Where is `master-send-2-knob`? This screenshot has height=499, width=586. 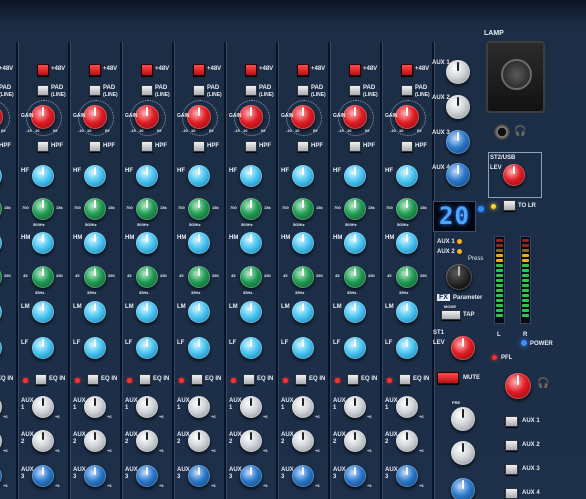 master-send-2-knob is located at coordinates (463, 453).